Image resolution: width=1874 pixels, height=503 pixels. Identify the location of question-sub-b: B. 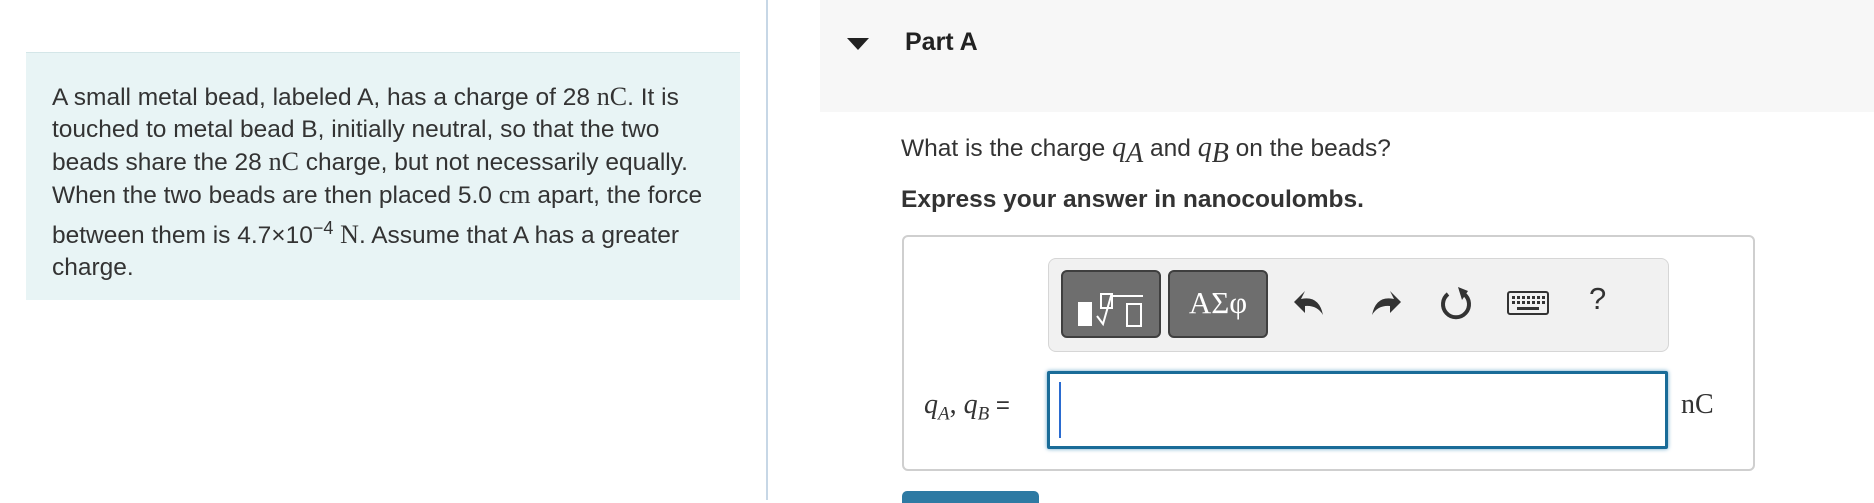
(1220, 153).